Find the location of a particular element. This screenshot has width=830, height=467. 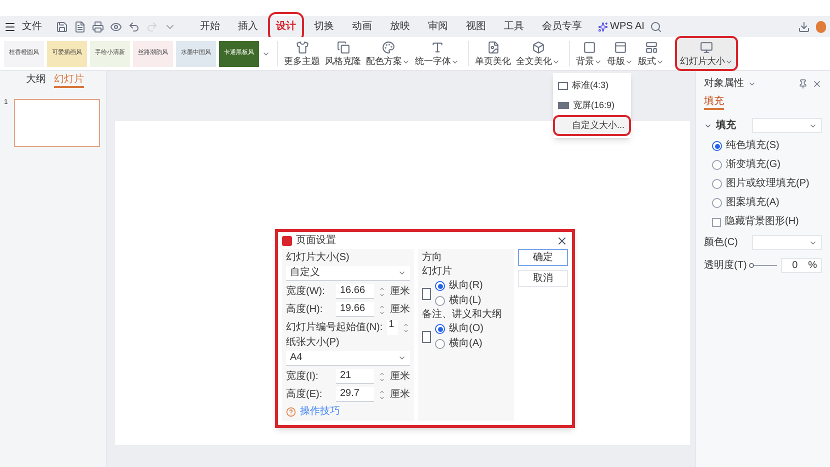

ribbon-tab: 开始 is located at coordinates (210, 27).